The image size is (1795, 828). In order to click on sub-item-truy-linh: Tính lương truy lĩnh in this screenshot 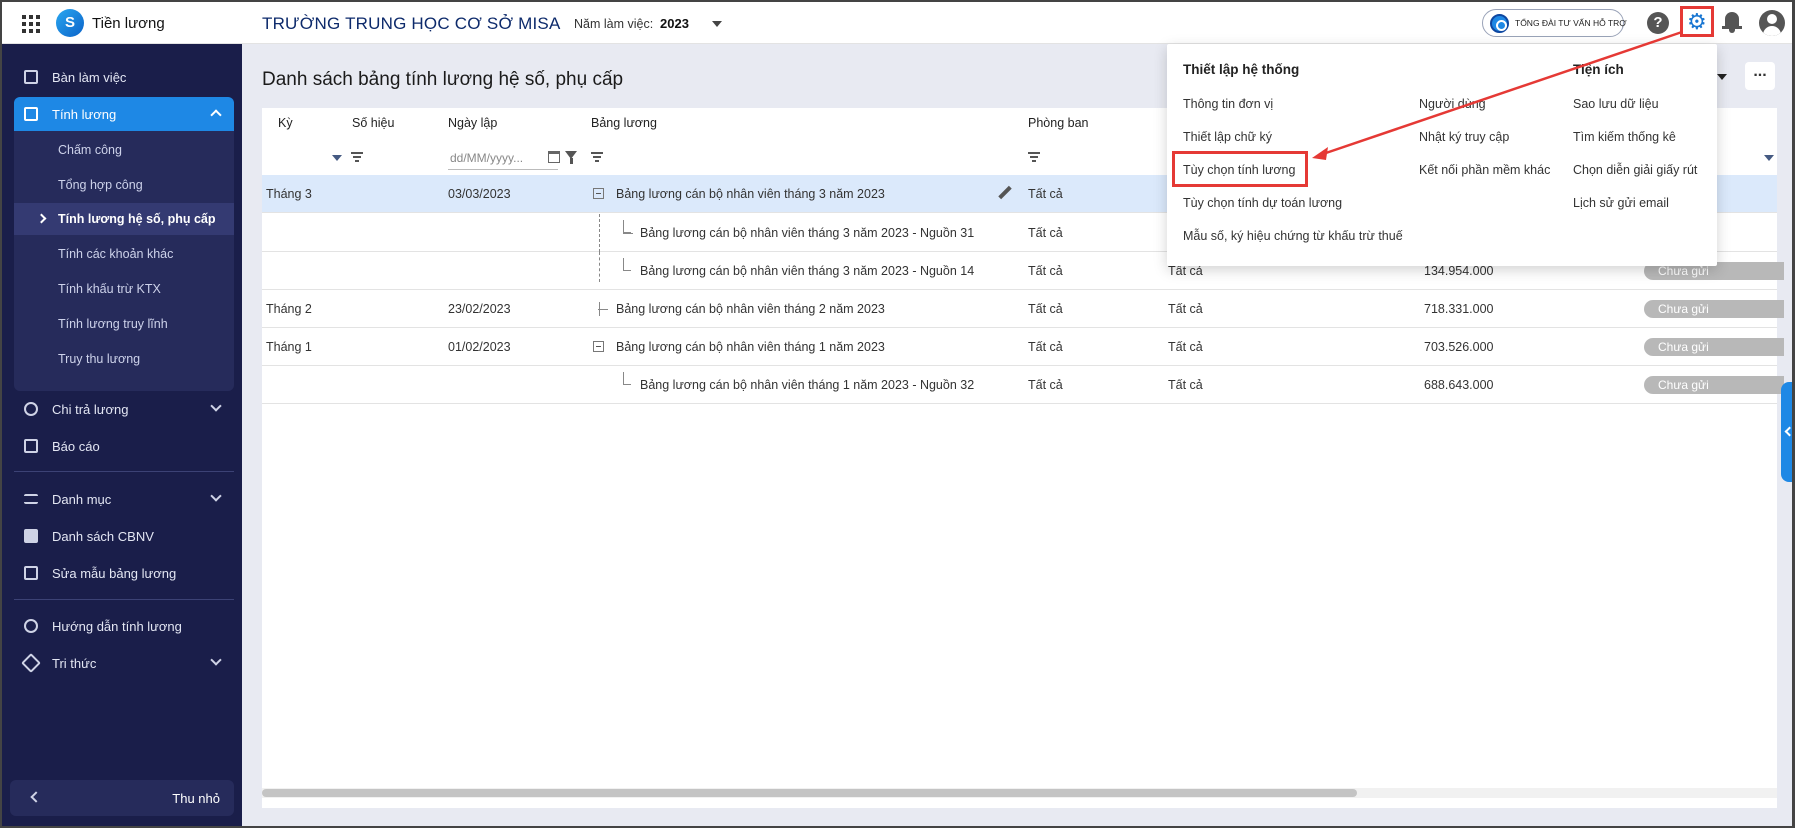, I will do `click(124, 324)`.